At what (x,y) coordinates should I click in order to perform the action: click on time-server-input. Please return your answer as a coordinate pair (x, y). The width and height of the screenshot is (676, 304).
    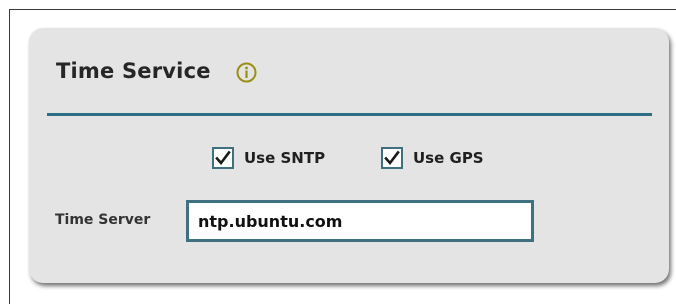
    Looking at the image, I should click on (360, 221).